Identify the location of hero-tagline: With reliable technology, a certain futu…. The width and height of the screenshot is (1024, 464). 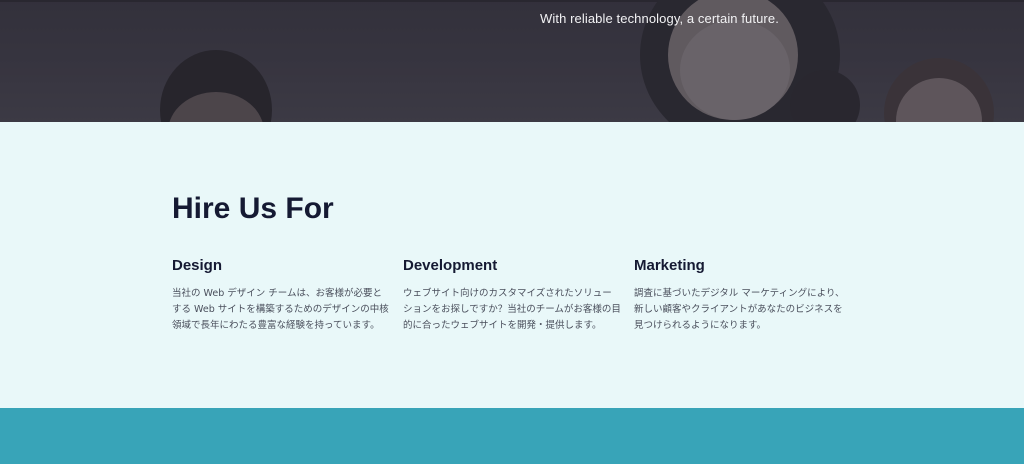
(659, 18).